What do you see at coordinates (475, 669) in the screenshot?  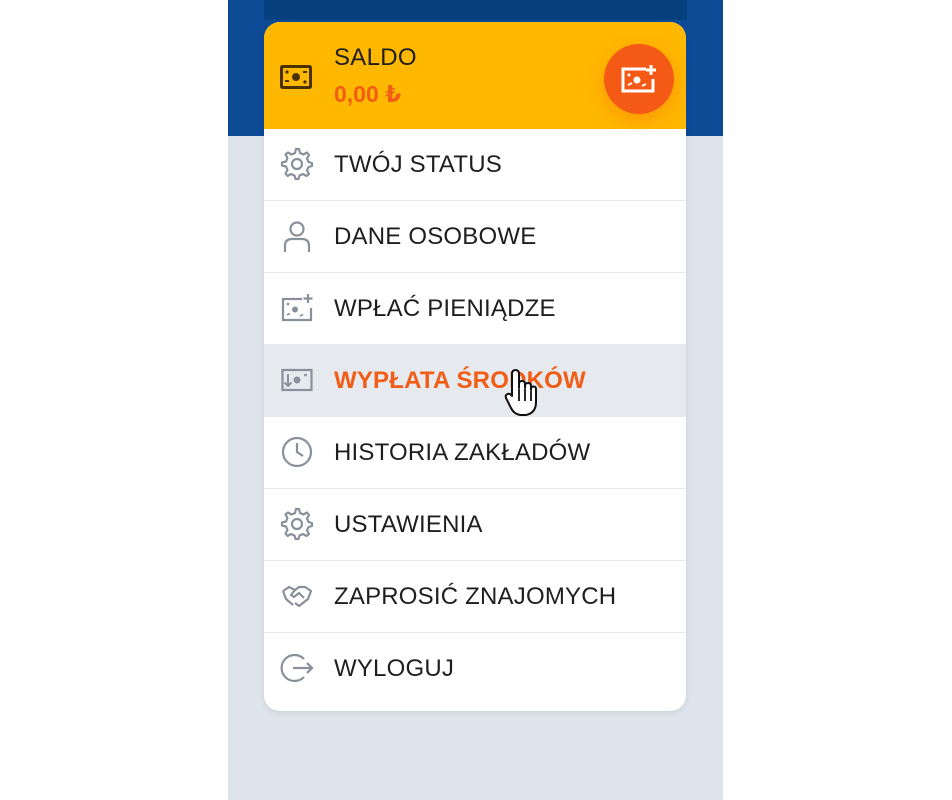 I see `menu-item-logout: WYLOGUJ` at bounding box center [475, 669].